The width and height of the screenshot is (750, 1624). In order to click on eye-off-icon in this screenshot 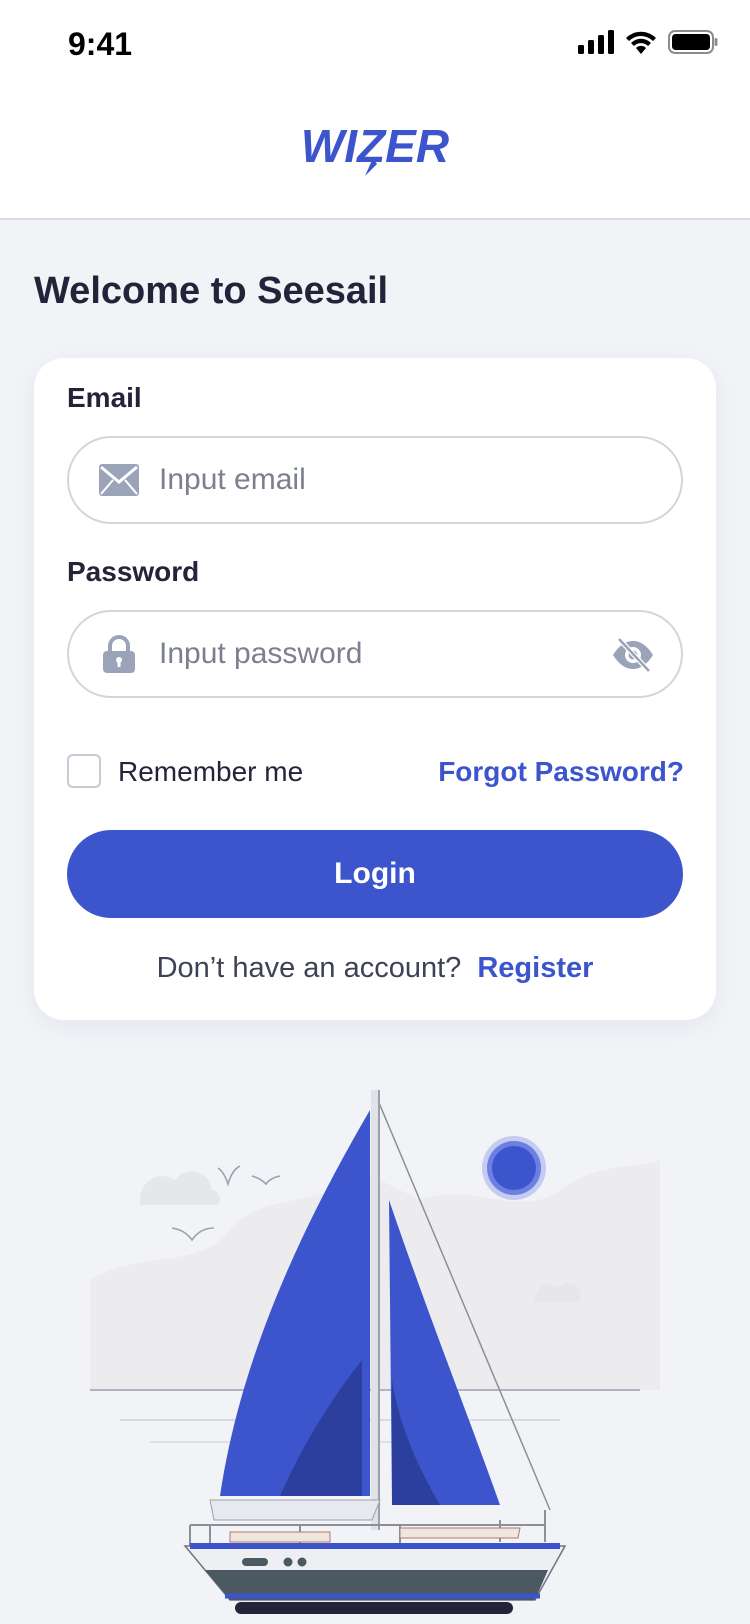, I will do `click(633, 655)`.